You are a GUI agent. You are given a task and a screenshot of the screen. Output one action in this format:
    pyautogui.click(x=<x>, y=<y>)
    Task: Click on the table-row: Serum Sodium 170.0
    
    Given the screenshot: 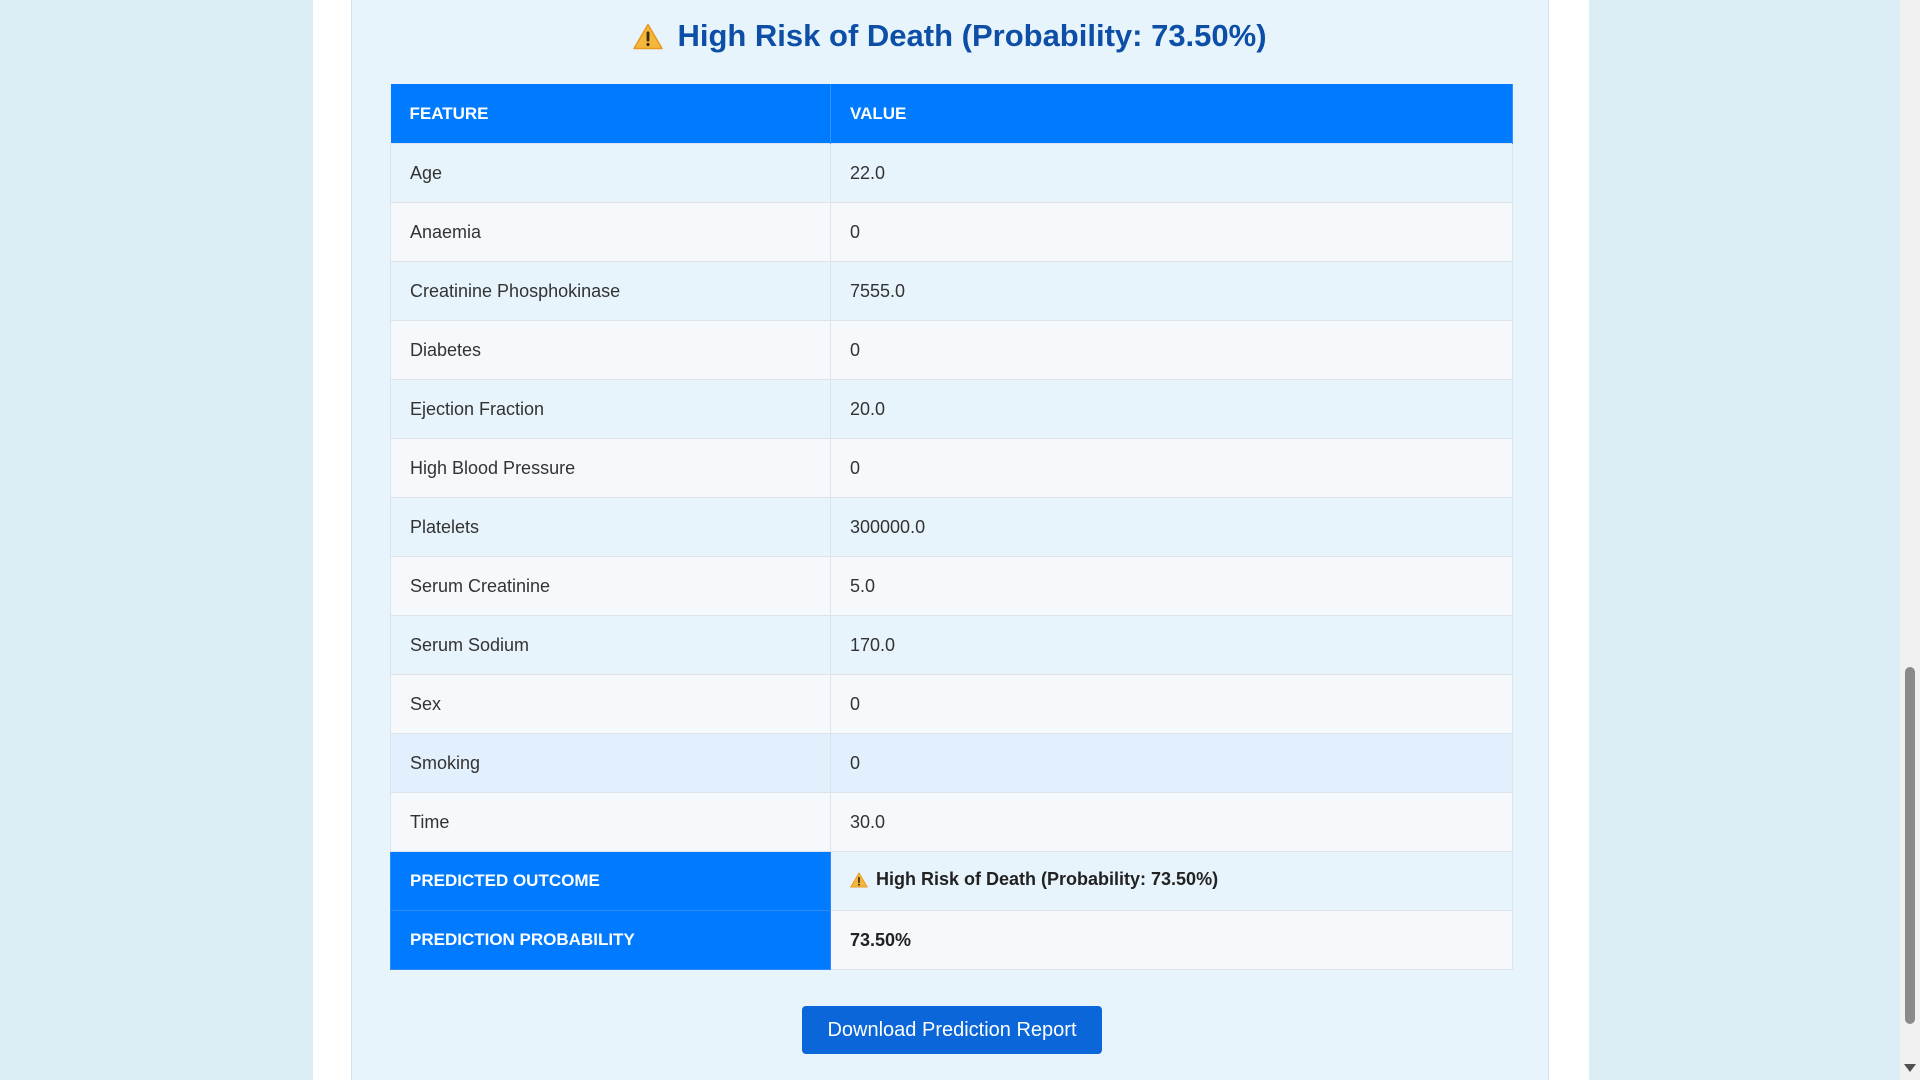 What is the action you would take?
    pyautogui.click(x=951, y=645)
    